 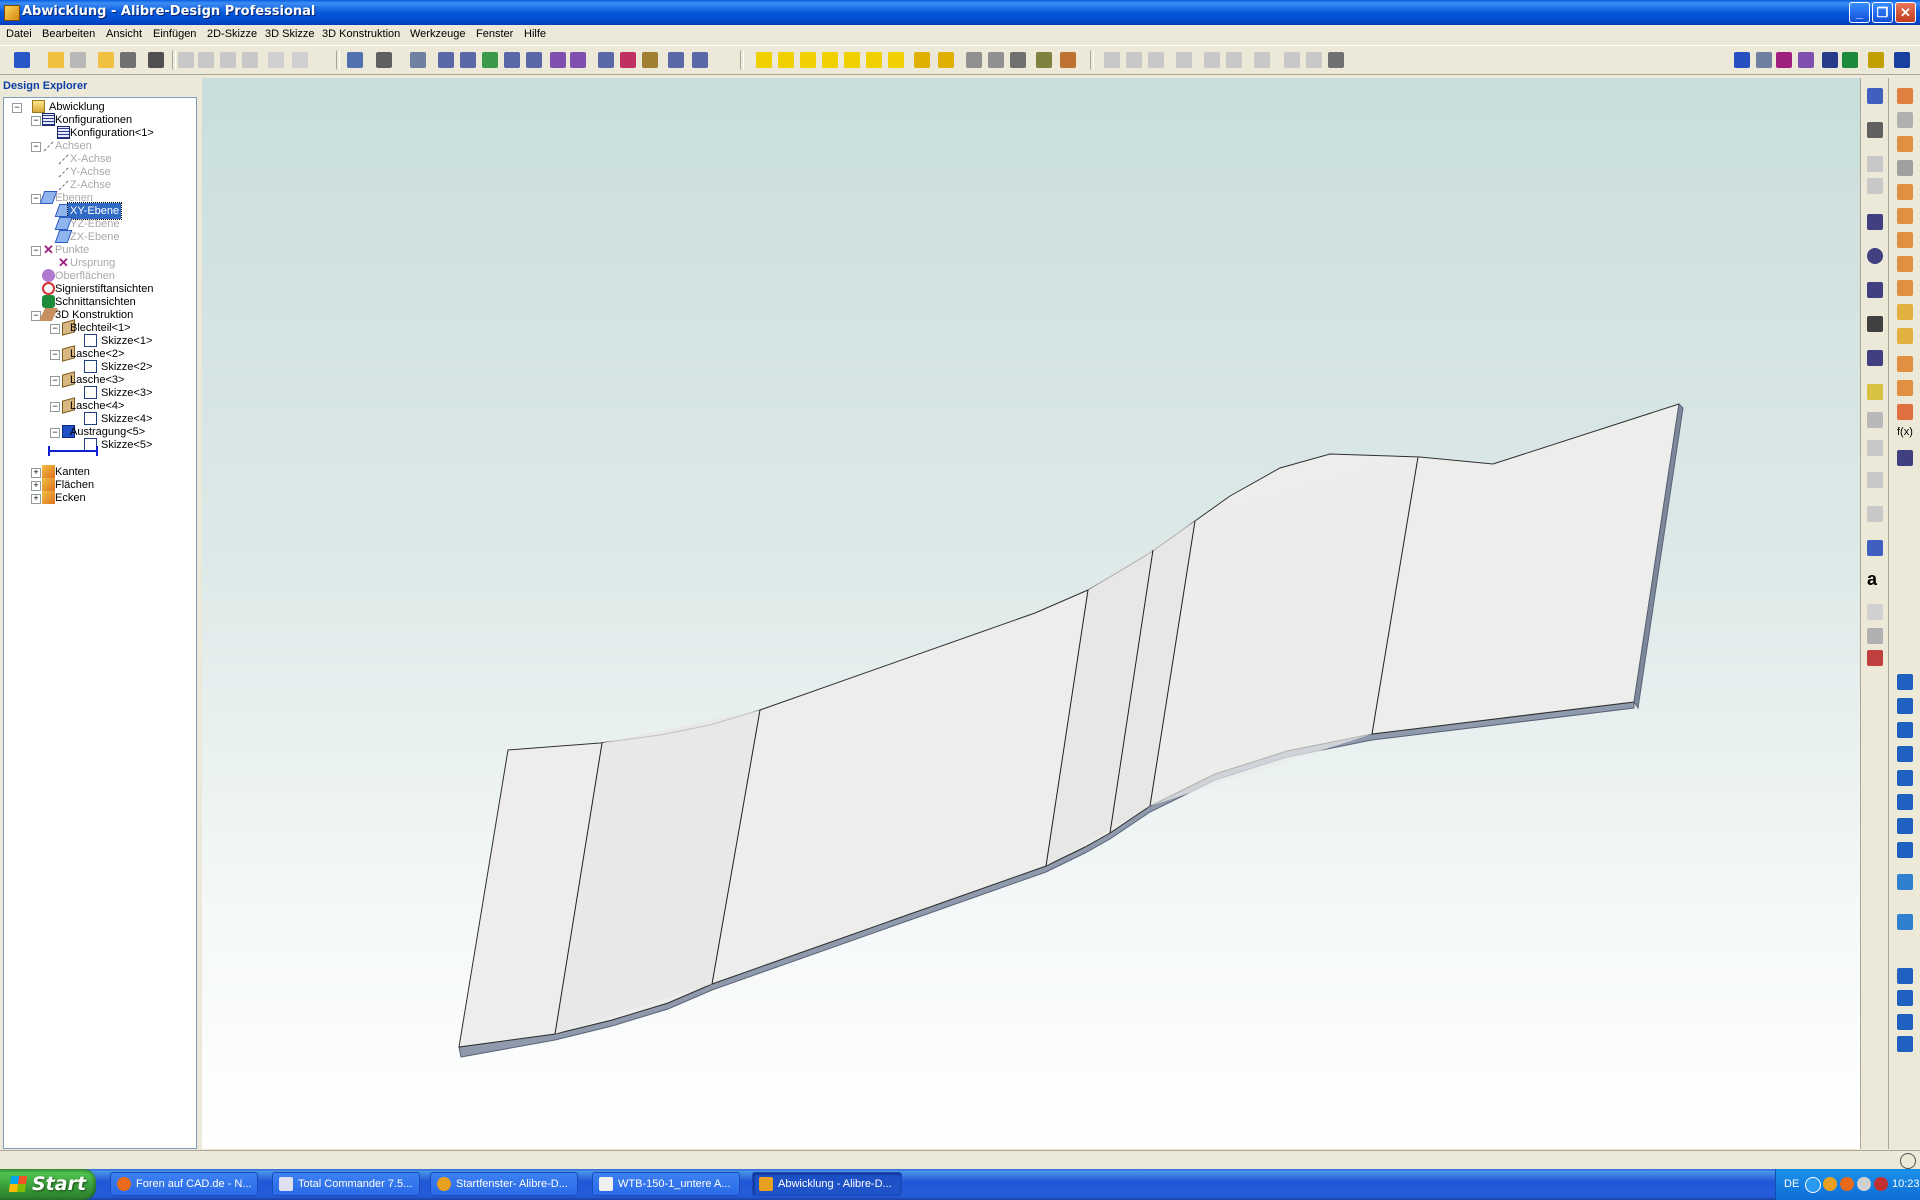 I want to click on sheetmetal-tool-b-icon, so click(x=1905, y=998).